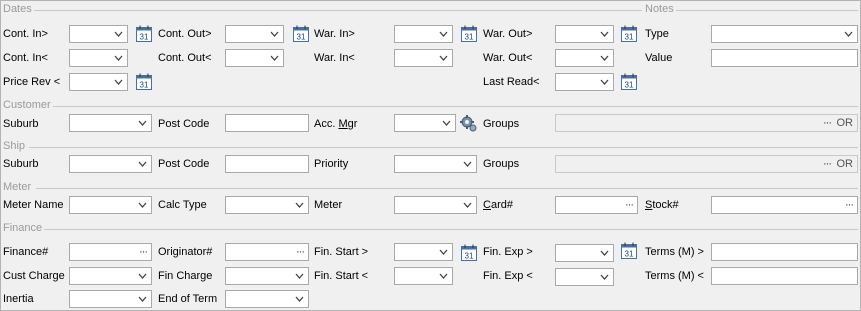  Describe the element at coordinates (110, 276) in the screenshot. I see `cust-charge-dropdown` at that location.